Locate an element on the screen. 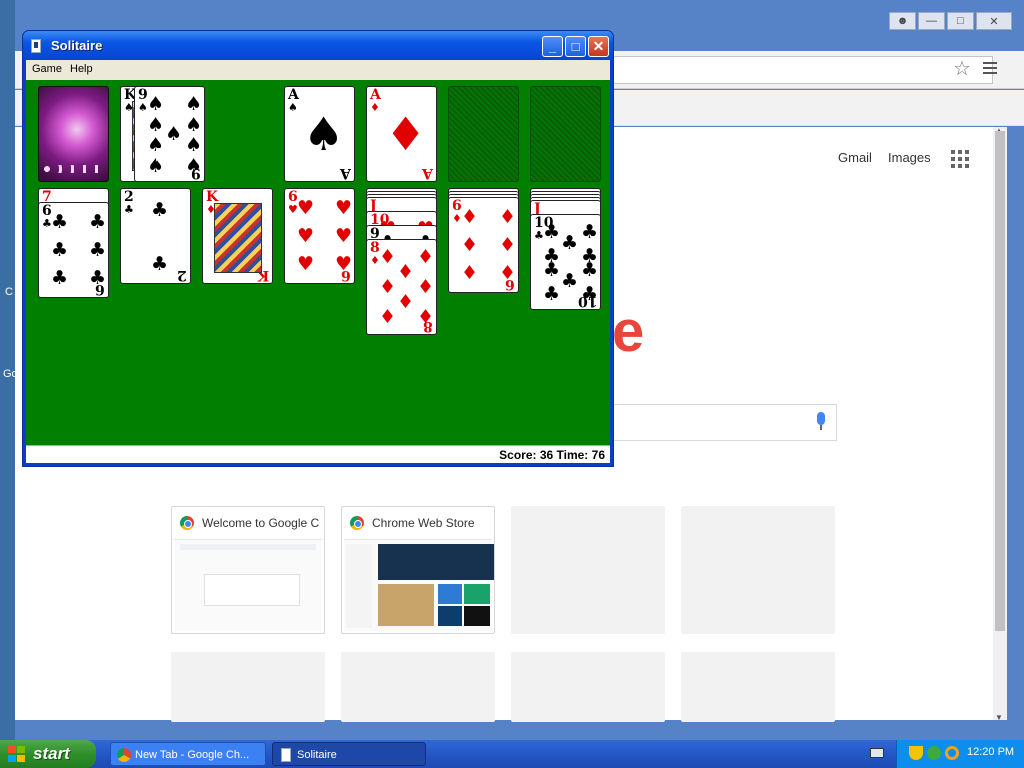 This screenshot has height=768, width=1024. maximize-button: □ is located at coordinates (575, 46).